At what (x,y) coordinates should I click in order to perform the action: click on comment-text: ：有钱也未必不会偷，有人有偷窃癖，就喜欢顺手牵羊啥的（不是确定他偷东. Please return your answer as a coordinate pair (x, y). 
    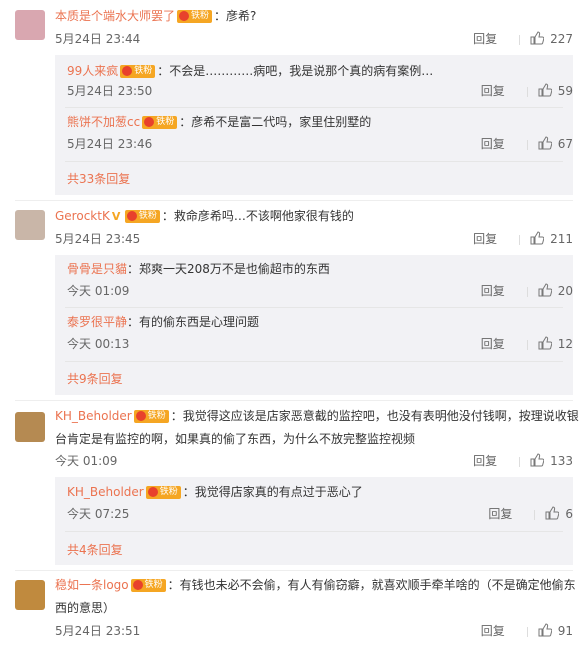
    Looking at the image, I should click on (371, 585).